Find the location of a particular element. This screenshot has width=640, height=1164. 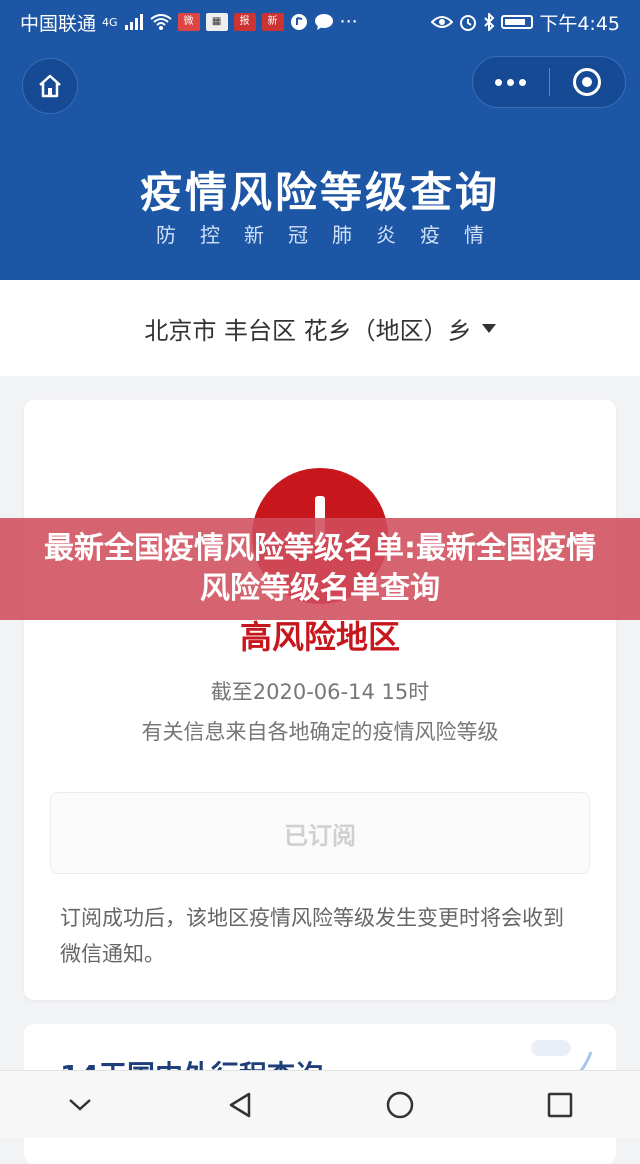

page-title: 疫情风险等级查询 is located at coordinates (319, 192).